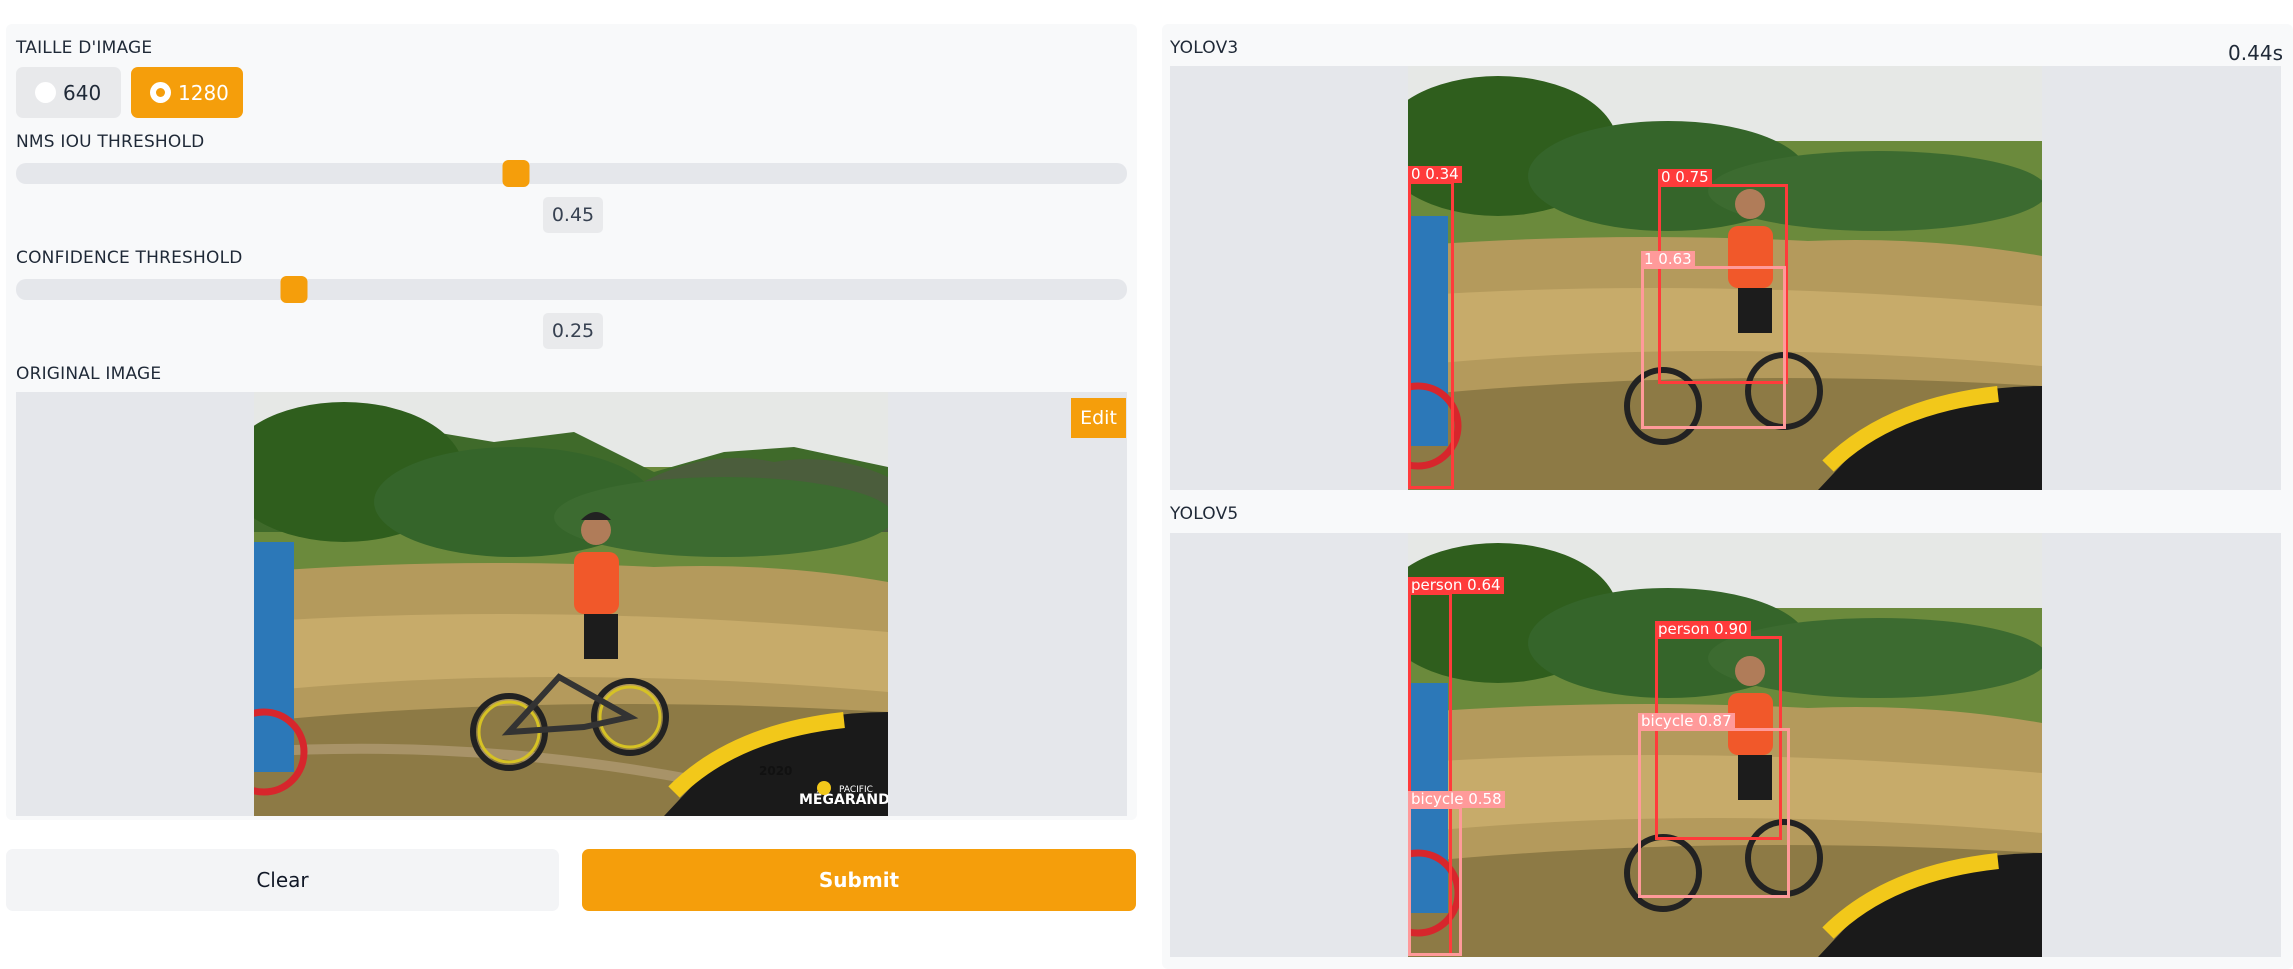  Describe the element at coordinates (45, 92) in the screenshot. I see `radio-icon` at that location.